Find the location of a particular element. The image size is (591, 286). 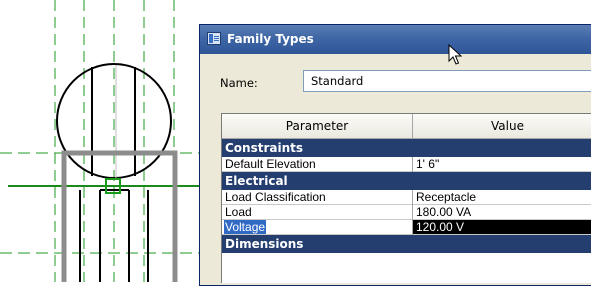

column-header-parameter: Parameter is located at coordinates (317, 126).